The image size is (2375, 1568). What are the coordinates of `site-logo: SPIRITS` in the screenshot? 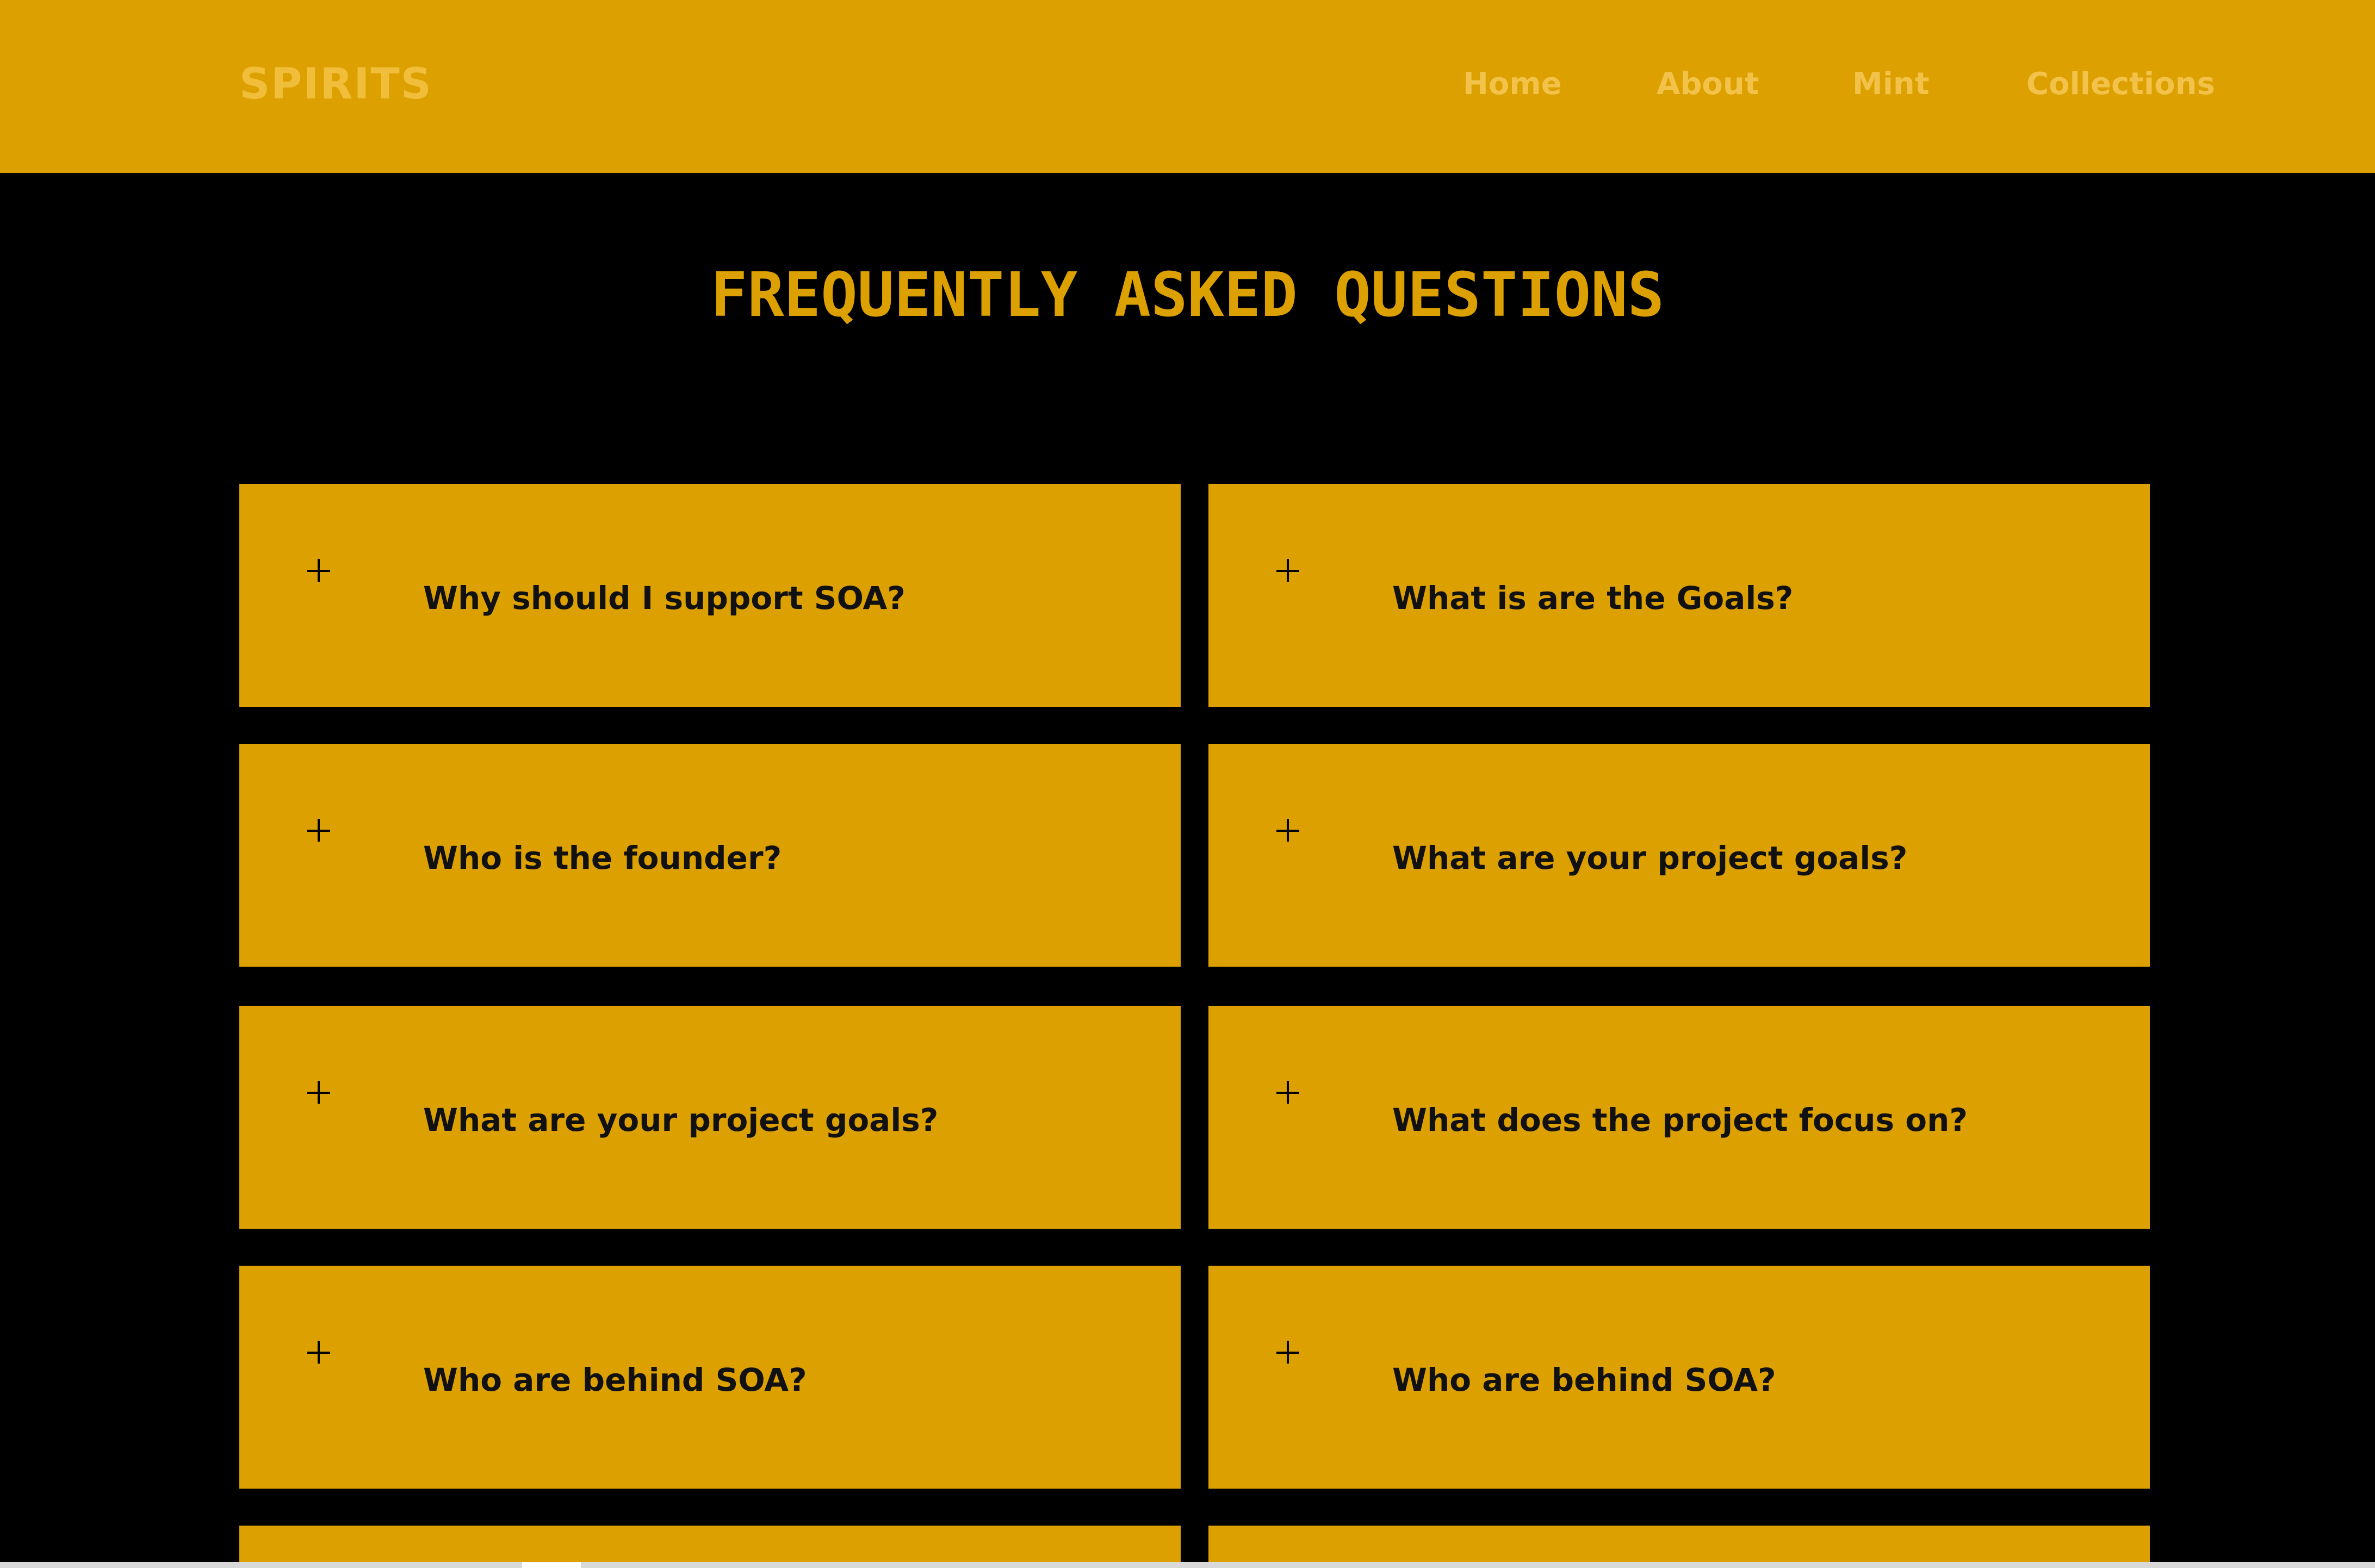 It's located at (335, 84).